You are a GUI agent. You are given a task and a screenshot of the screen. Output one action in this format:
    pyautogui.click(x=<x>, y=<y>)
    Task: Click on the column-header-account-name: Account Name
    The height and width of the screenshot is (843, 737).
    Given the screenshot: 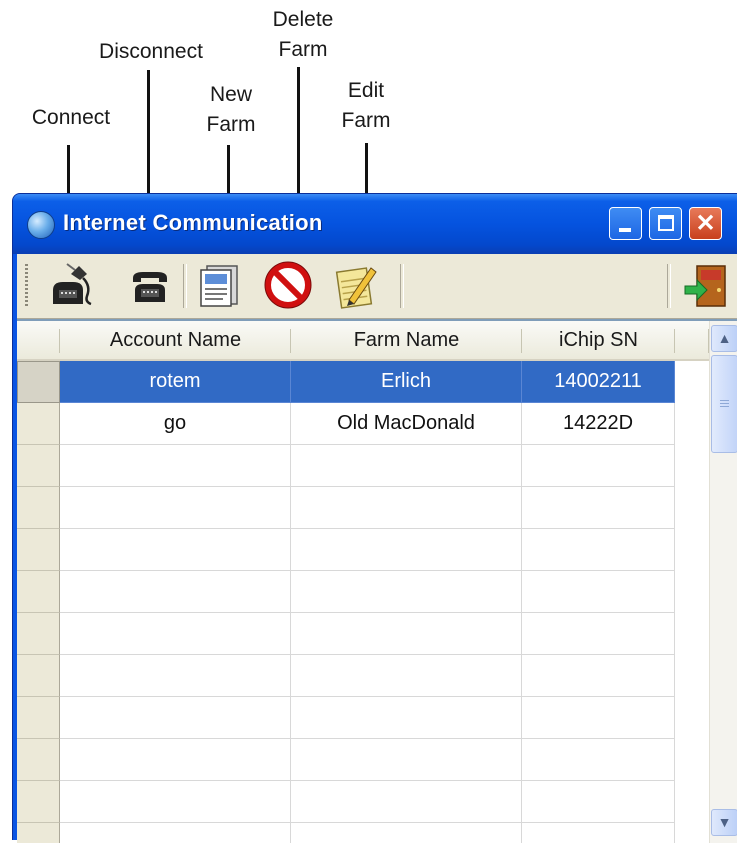 What is the action you would take?
    pyautogui.click(x=175, y=341)
    